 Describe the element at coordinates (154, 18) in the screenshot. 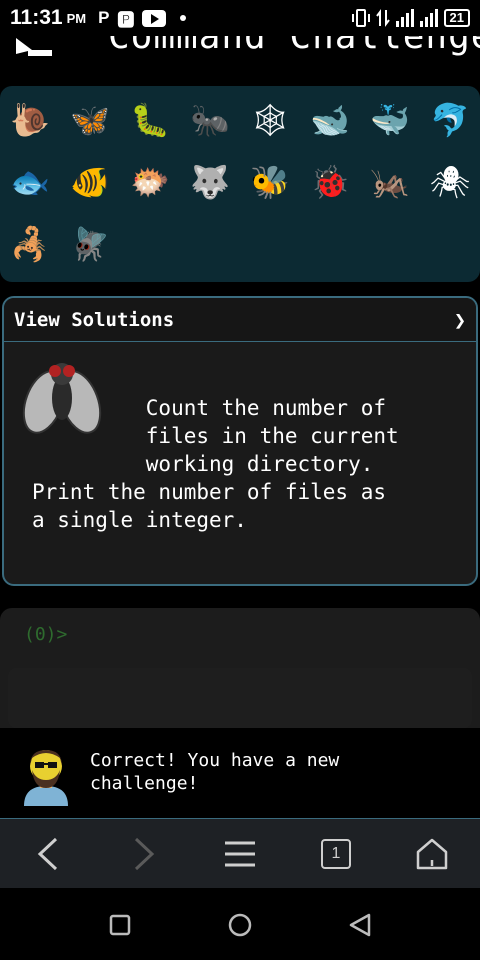

I see `youtube-icon` at that location.